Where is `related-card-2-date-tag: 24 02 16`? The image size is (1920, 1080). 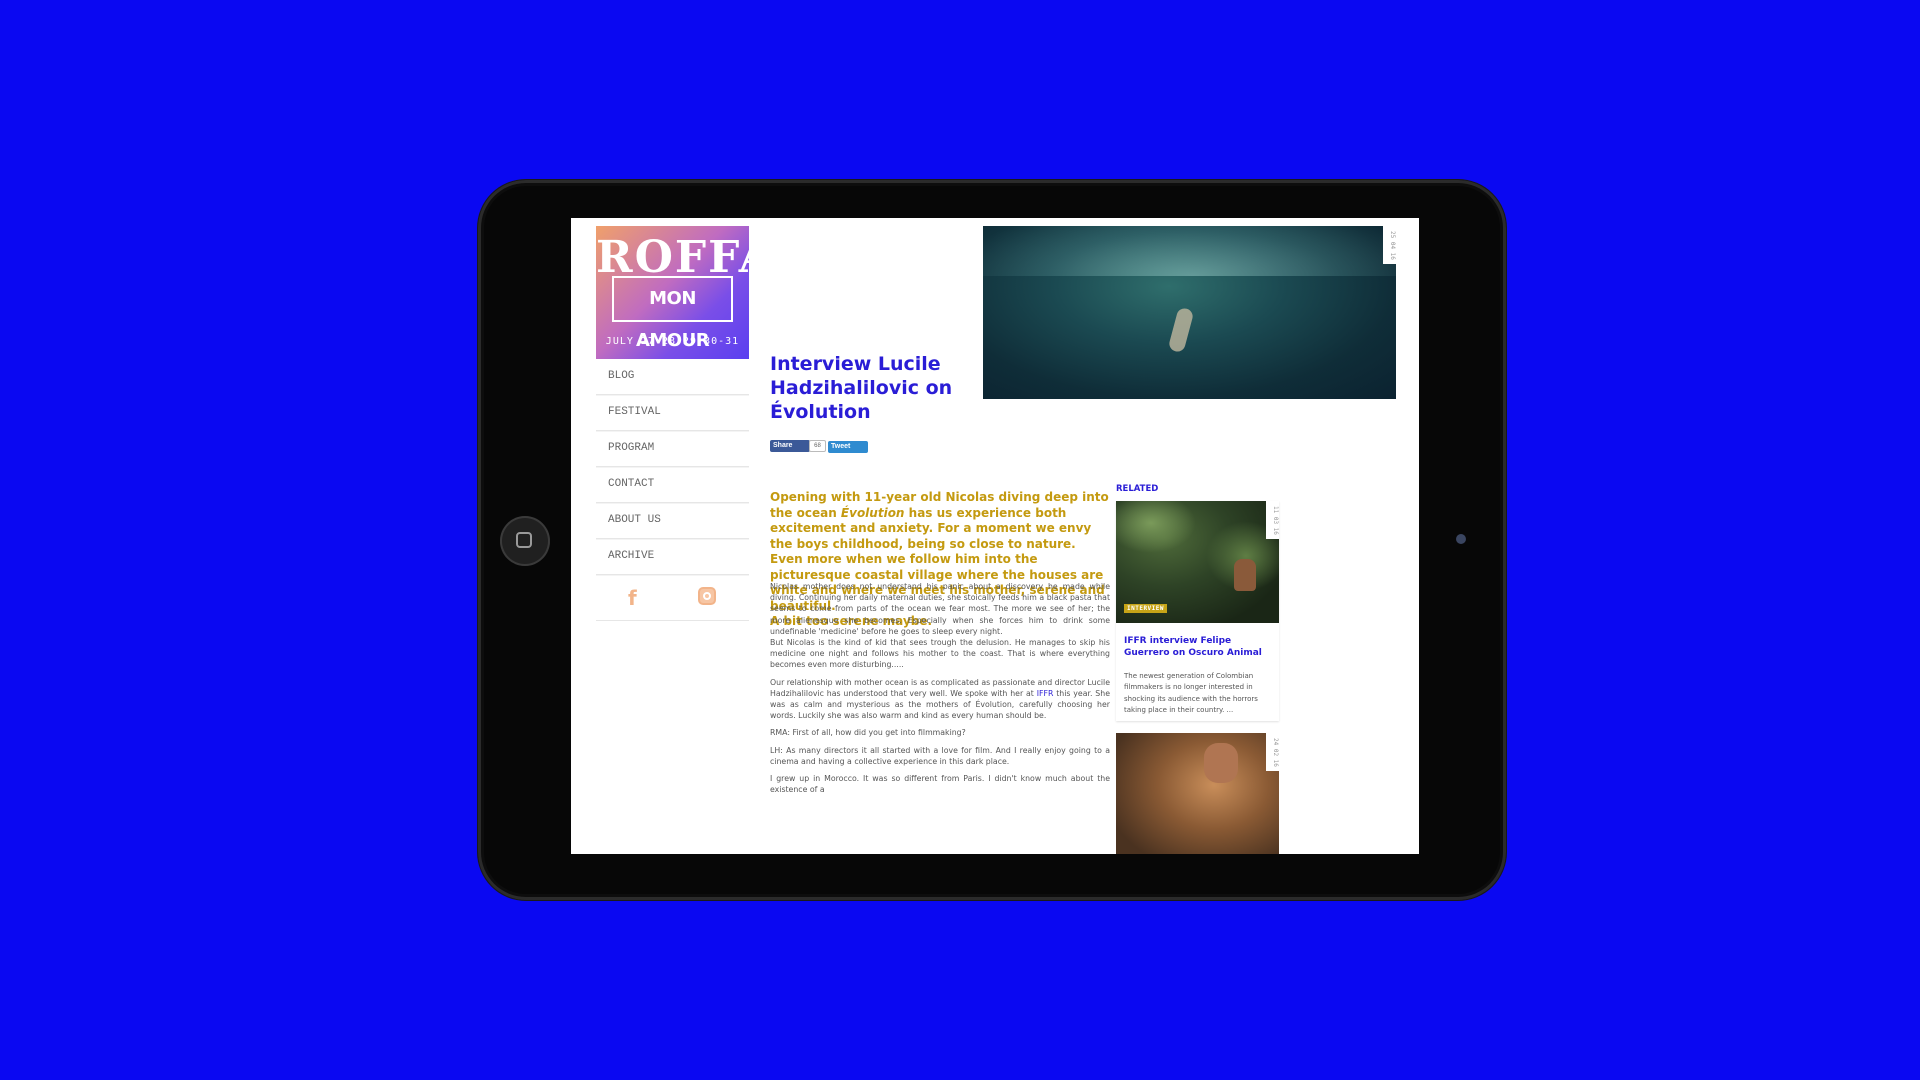
related-card-2-date-tag: 24 02 16 is located at coordinates (1272, 752).